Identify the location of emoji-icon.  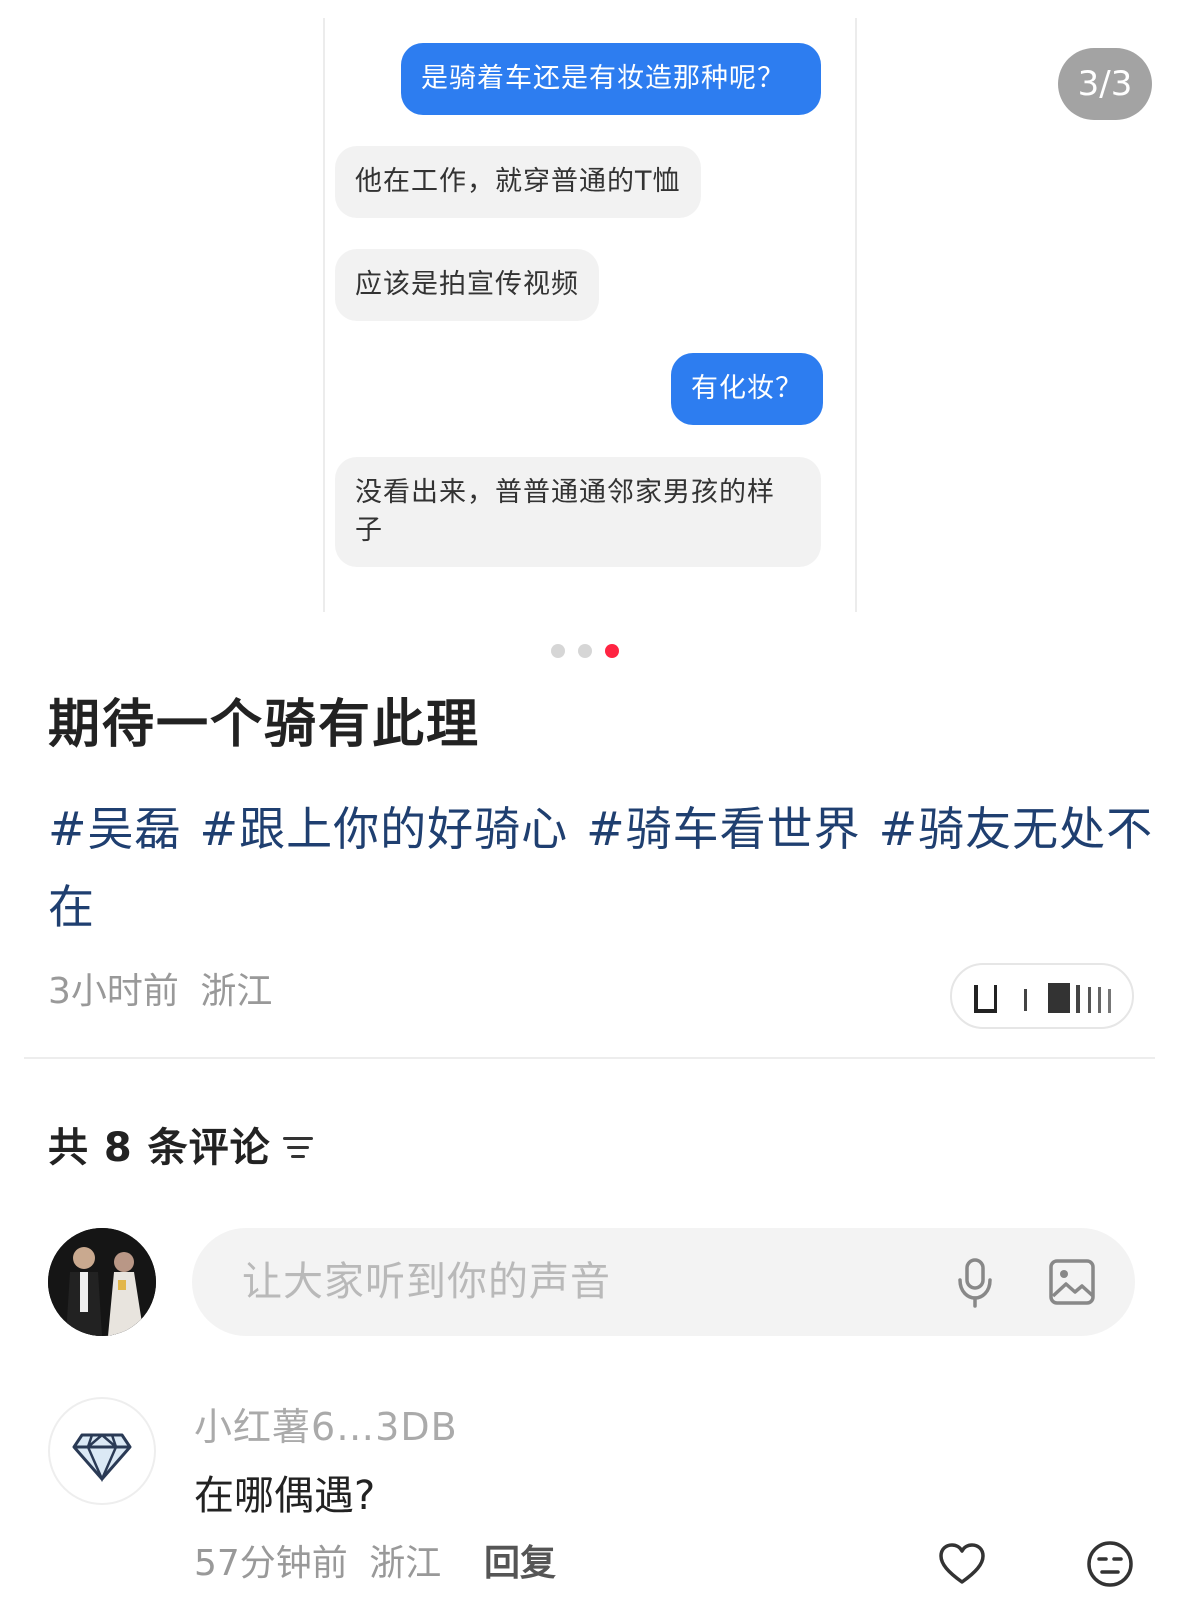
(1110, 1564).